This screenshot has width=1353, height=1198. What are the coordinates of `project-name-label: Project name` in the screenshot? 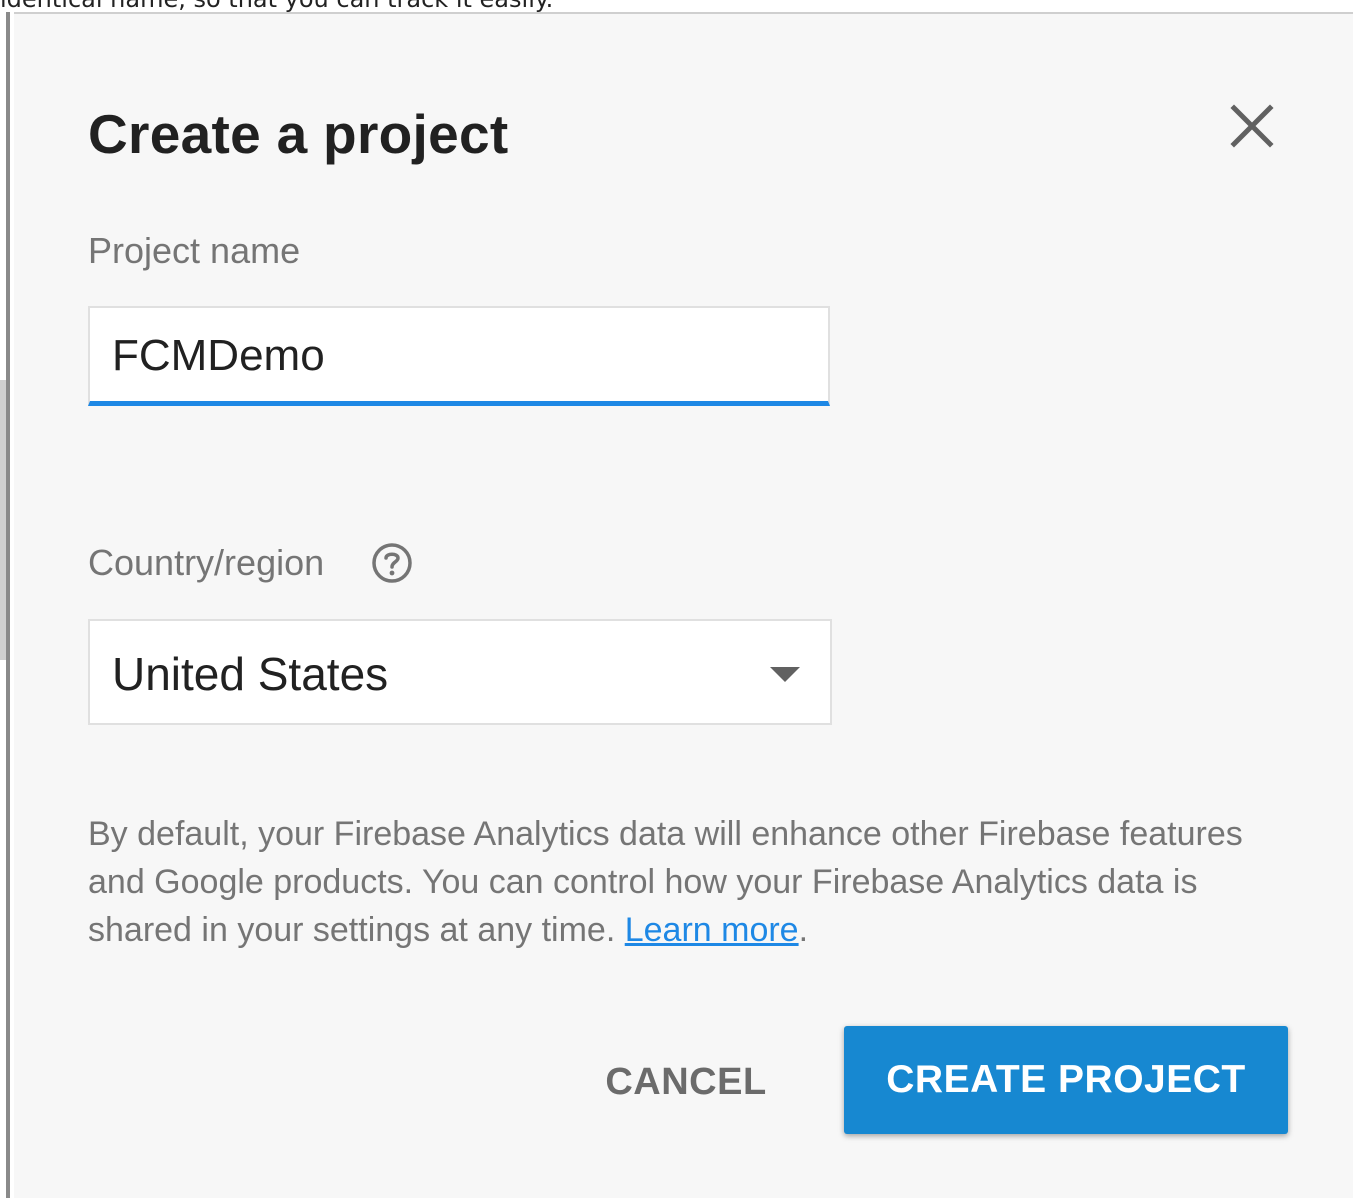 It's located at (194, 250).